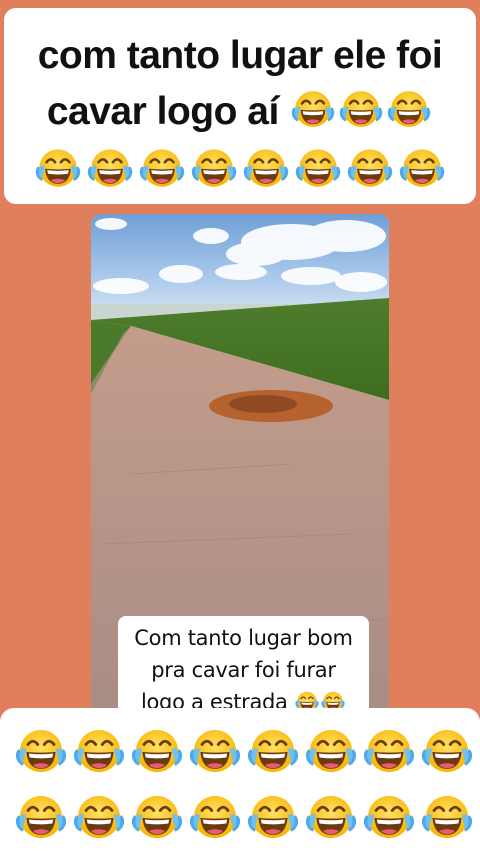  Describe the element at coordinates (240, 167) in the screenshot. I see `header-emoji-row` at that location.